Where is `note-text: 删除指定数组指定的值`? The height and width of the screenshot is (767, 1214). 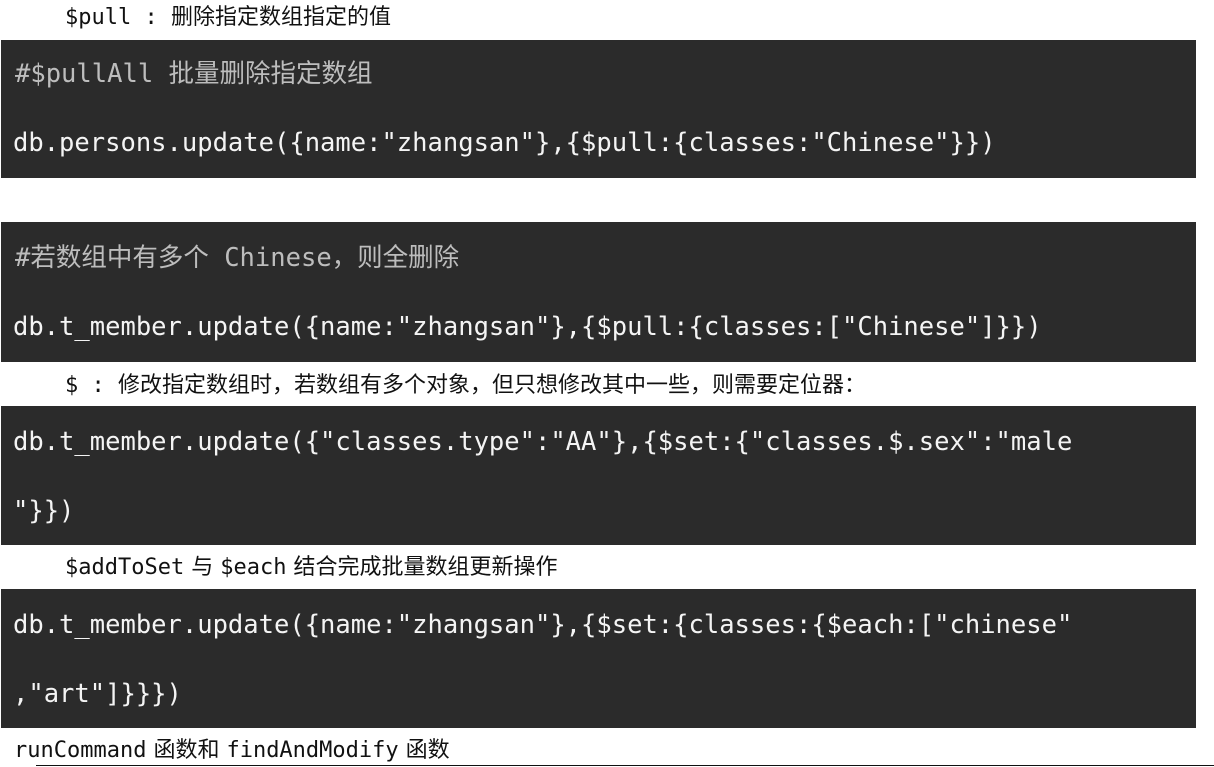
note-text: 删除指定数组指定的值 is located at coordinates (280, 17).